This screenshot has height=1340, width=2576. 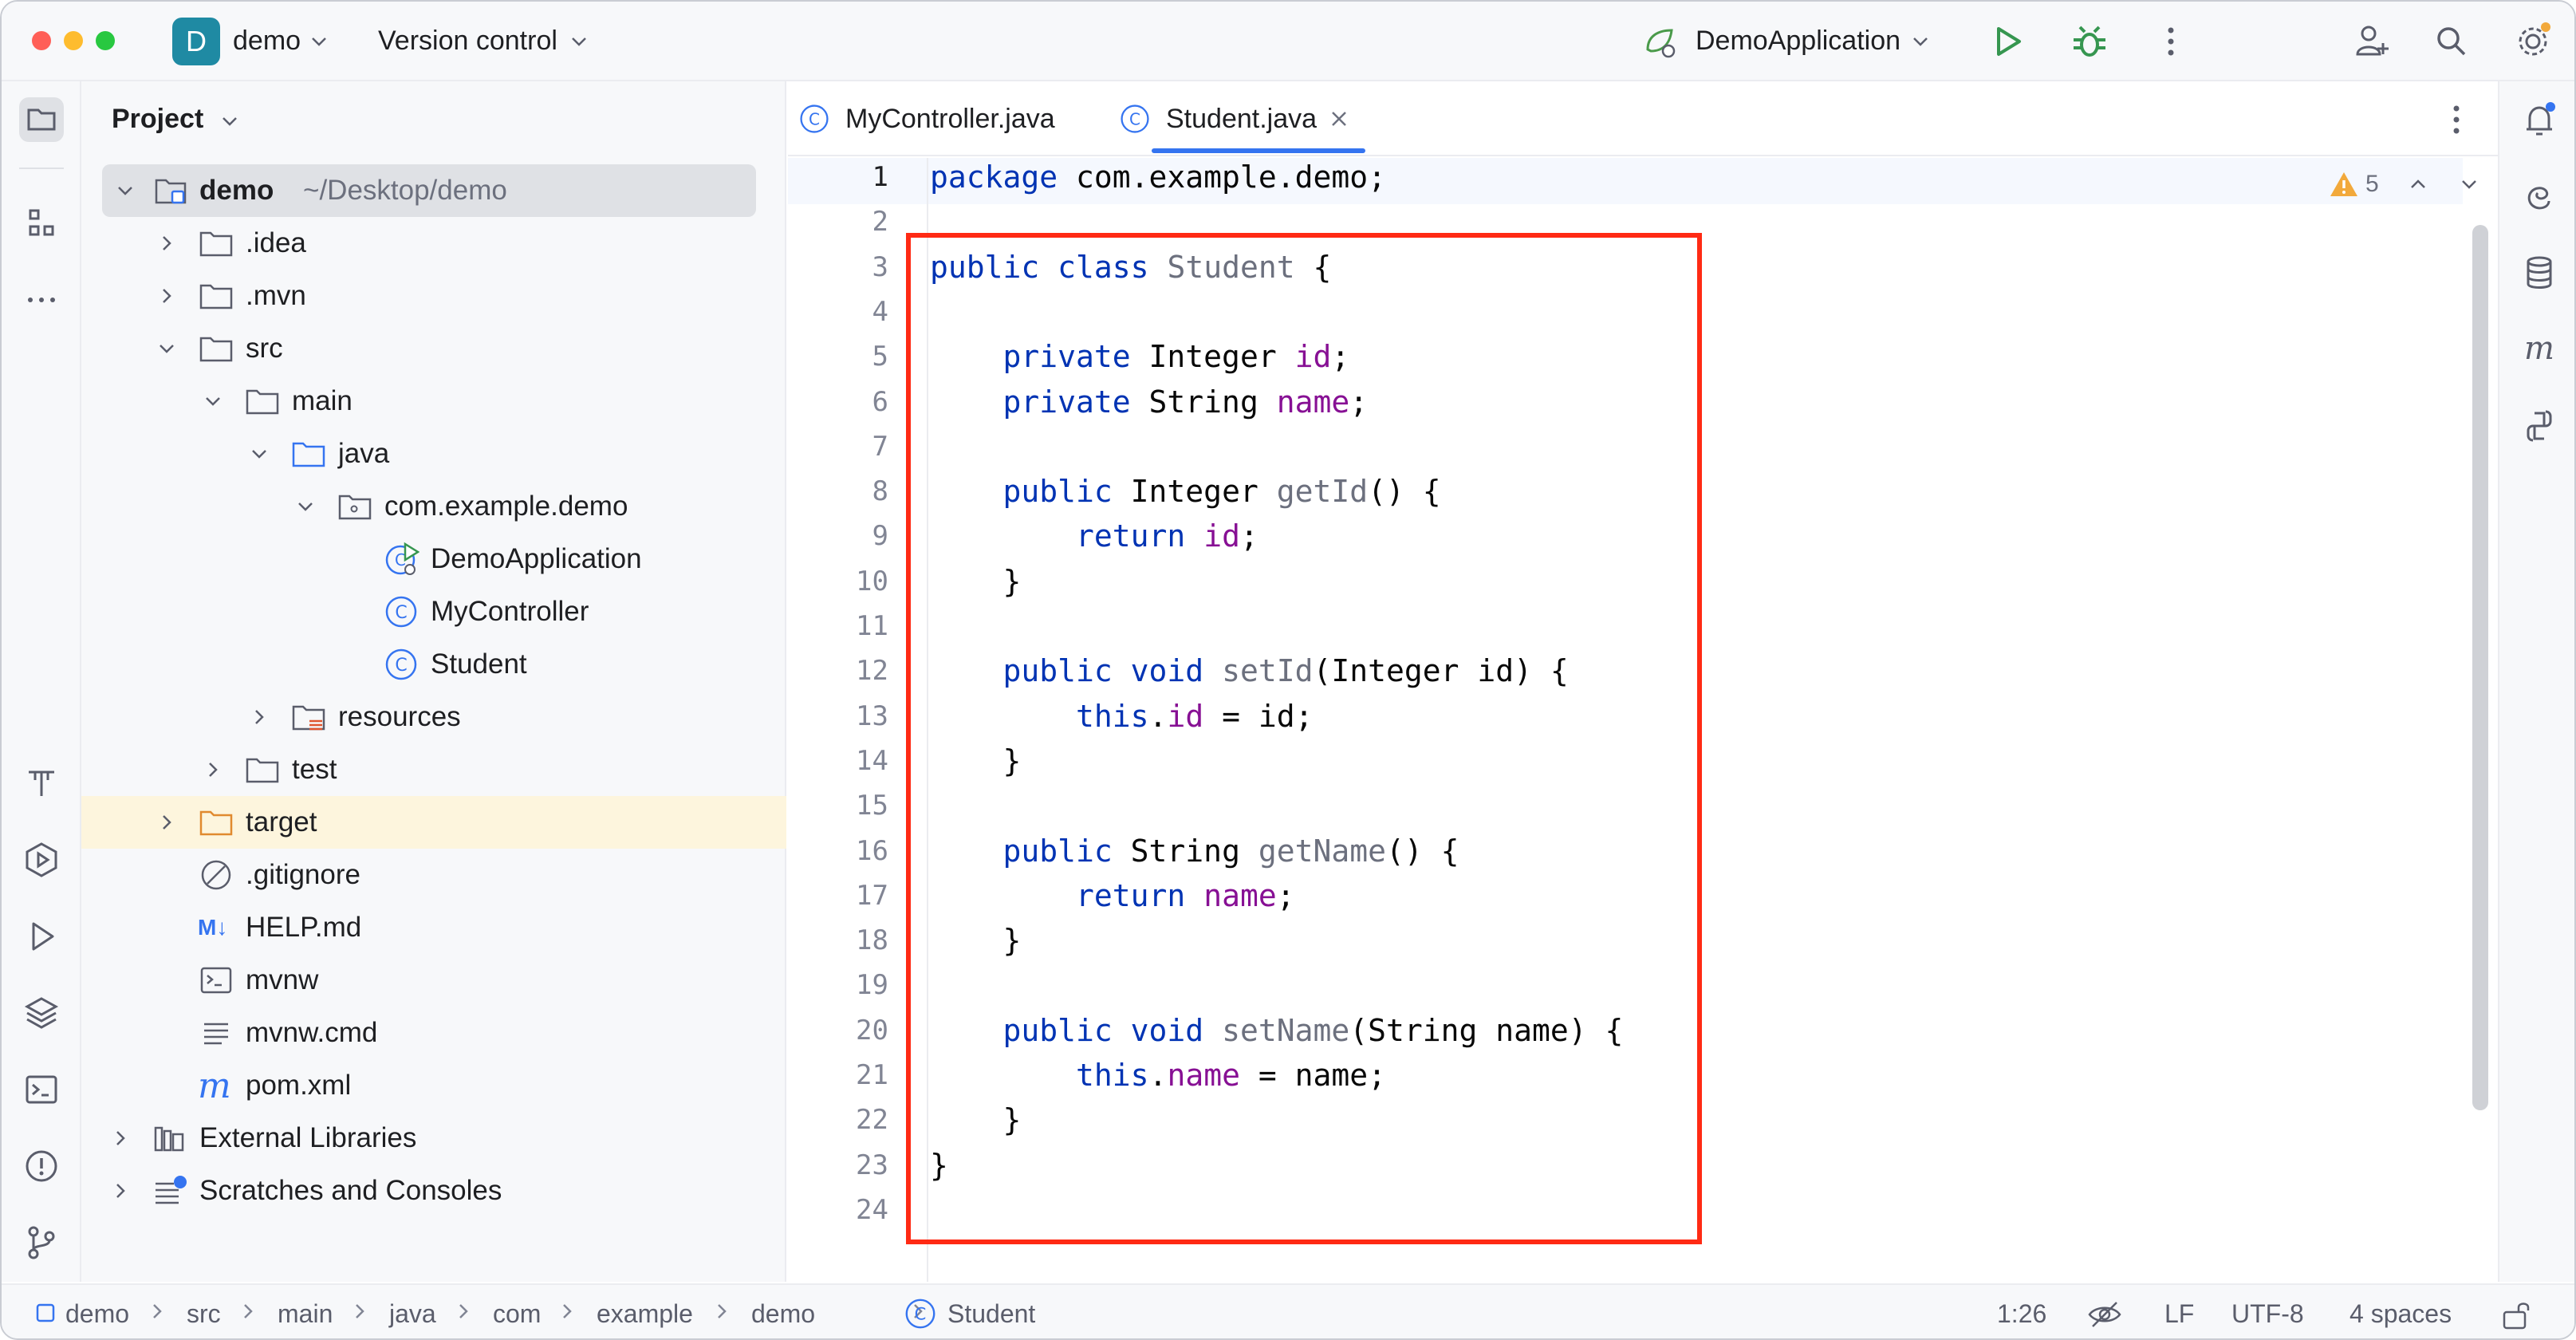 I want to click on breadcrumb-item: Student, so click(x=991, y=1314).